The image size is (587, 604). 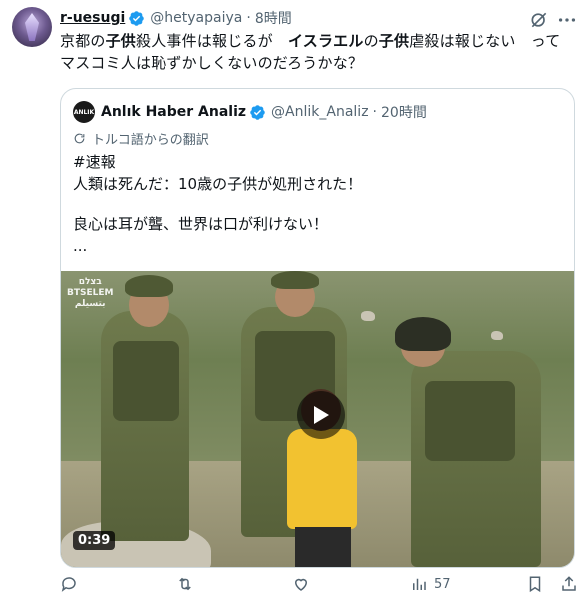 I want to click on tweet-text-part: 京都の, so click(x=83, y=41).